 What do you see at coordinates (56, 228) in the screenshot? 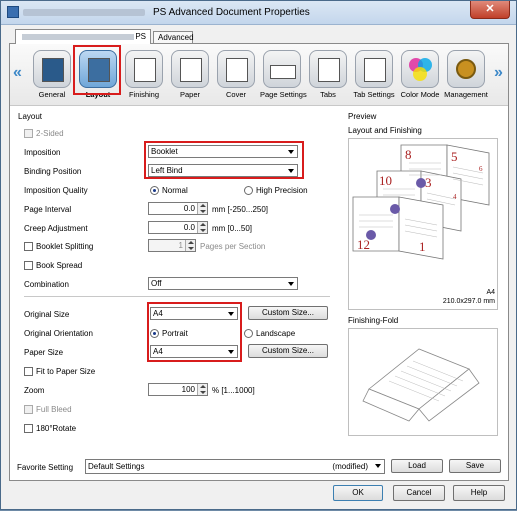
I see `creep-adjustment-label: Creep Adjustment` at bounding box center [56, 228].